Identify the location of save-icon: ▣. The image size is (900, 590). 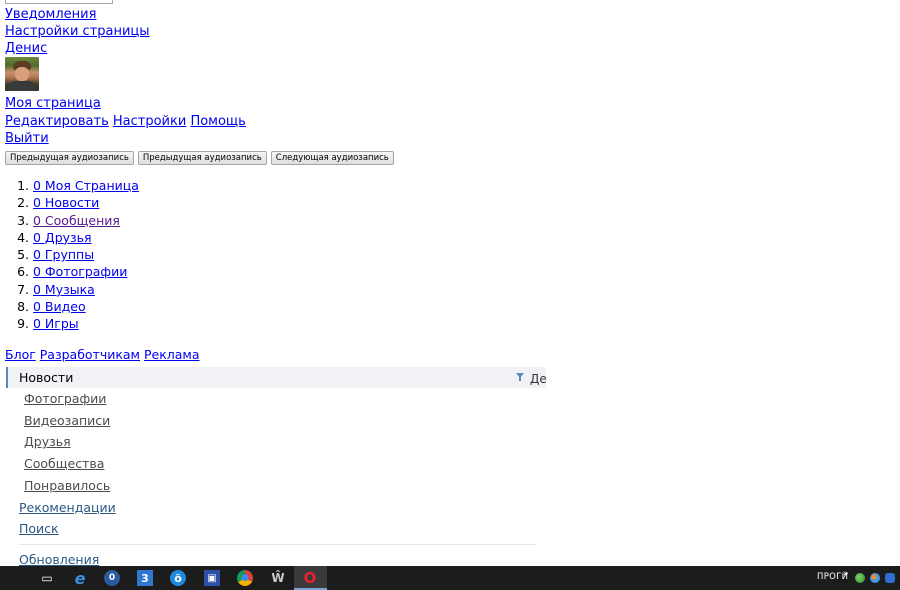
(212, 578).